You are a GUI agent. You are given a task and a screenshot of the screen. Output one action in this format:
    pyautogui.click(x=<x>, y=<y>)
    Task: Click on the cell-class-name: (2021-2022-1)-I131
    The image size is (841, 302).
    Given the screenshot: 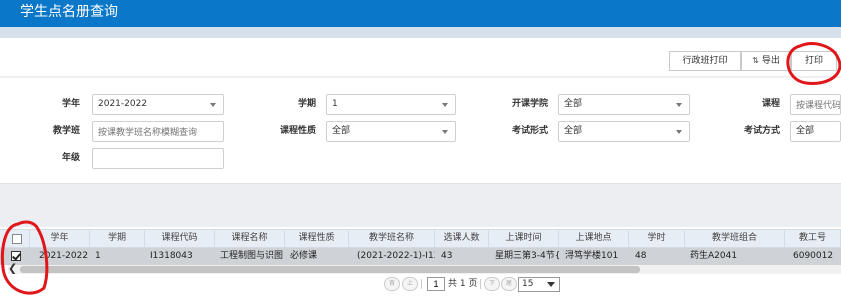 What is the action you would take?
    pyautogui.click(x=396, y=256)
    